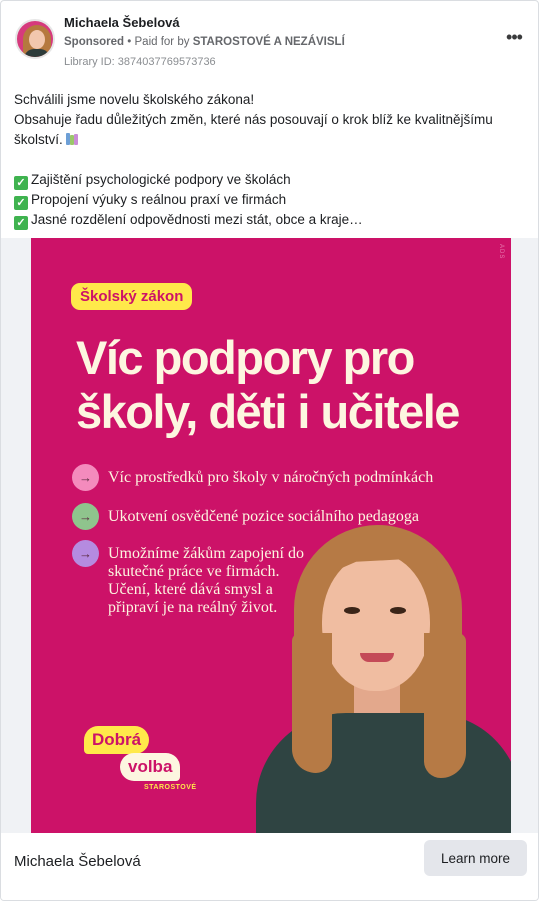  I want to click on footer-advertiser-name: Michaela Šebelová, so click(77, 861).